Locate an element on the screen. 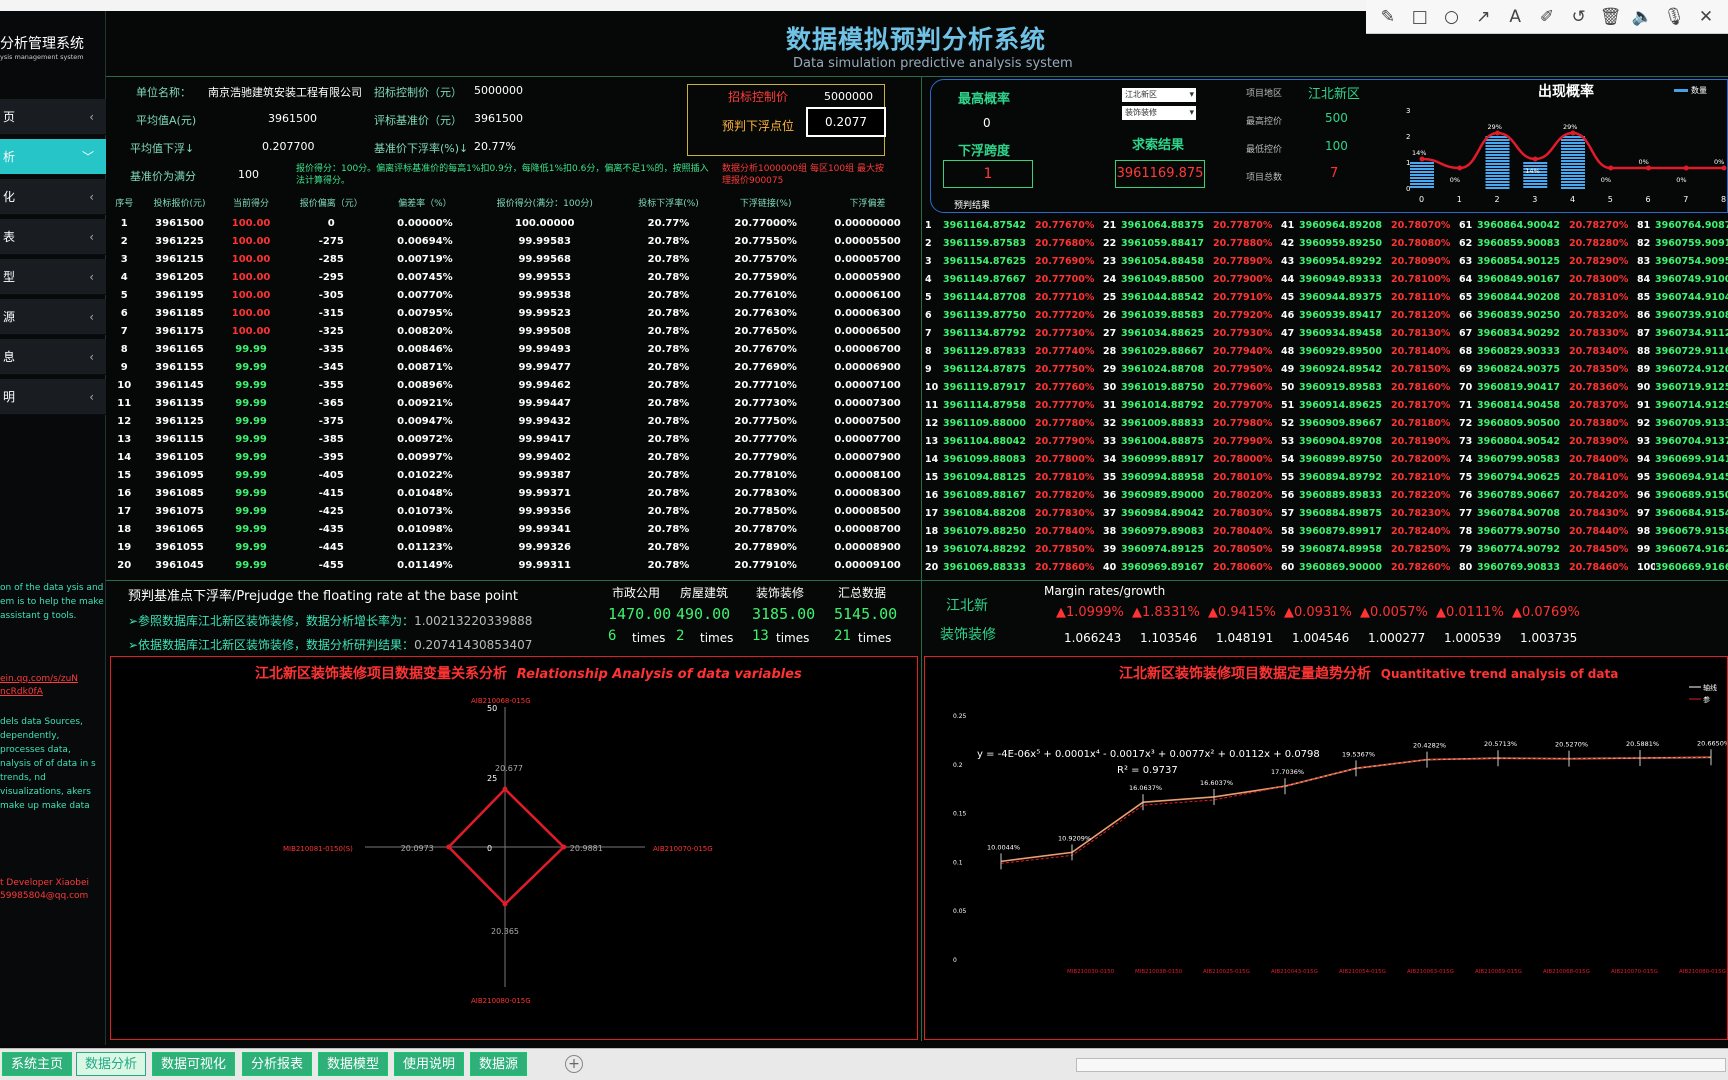 The width and height of the screenshot is (1728, 1080). table-cell: 3960924.89542 is located at coordinates (1340, 369).